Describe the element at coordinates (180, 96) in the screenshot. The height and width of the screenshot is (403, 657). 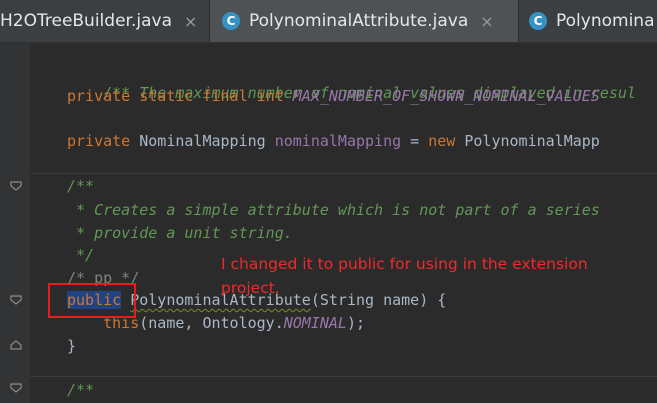
I see `keyword: private static final int` at that location.